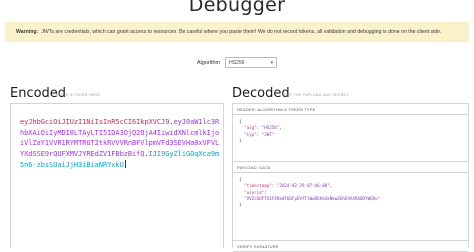 The width and height of the screenshot is (474, 252). What do you see at coordinates (261, 93) in the screenshot?
I see `decoded-title: Decoded` at bounding box center [261, 93].